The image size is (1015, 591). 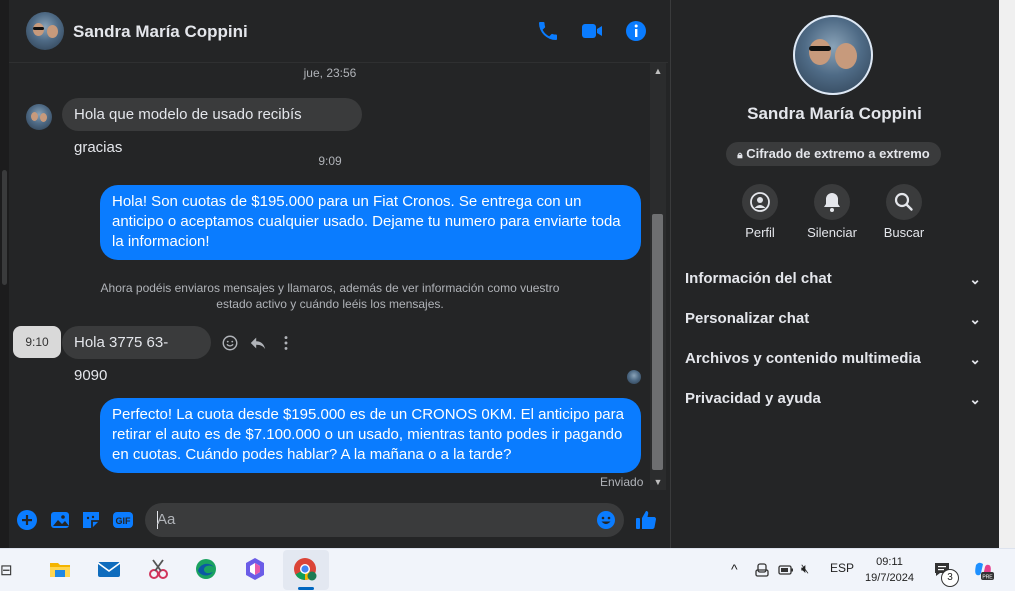 What do you see at coordinates (109, 569) in the screenshot?
I see `mail-icon` at bounding box center [109, 569].